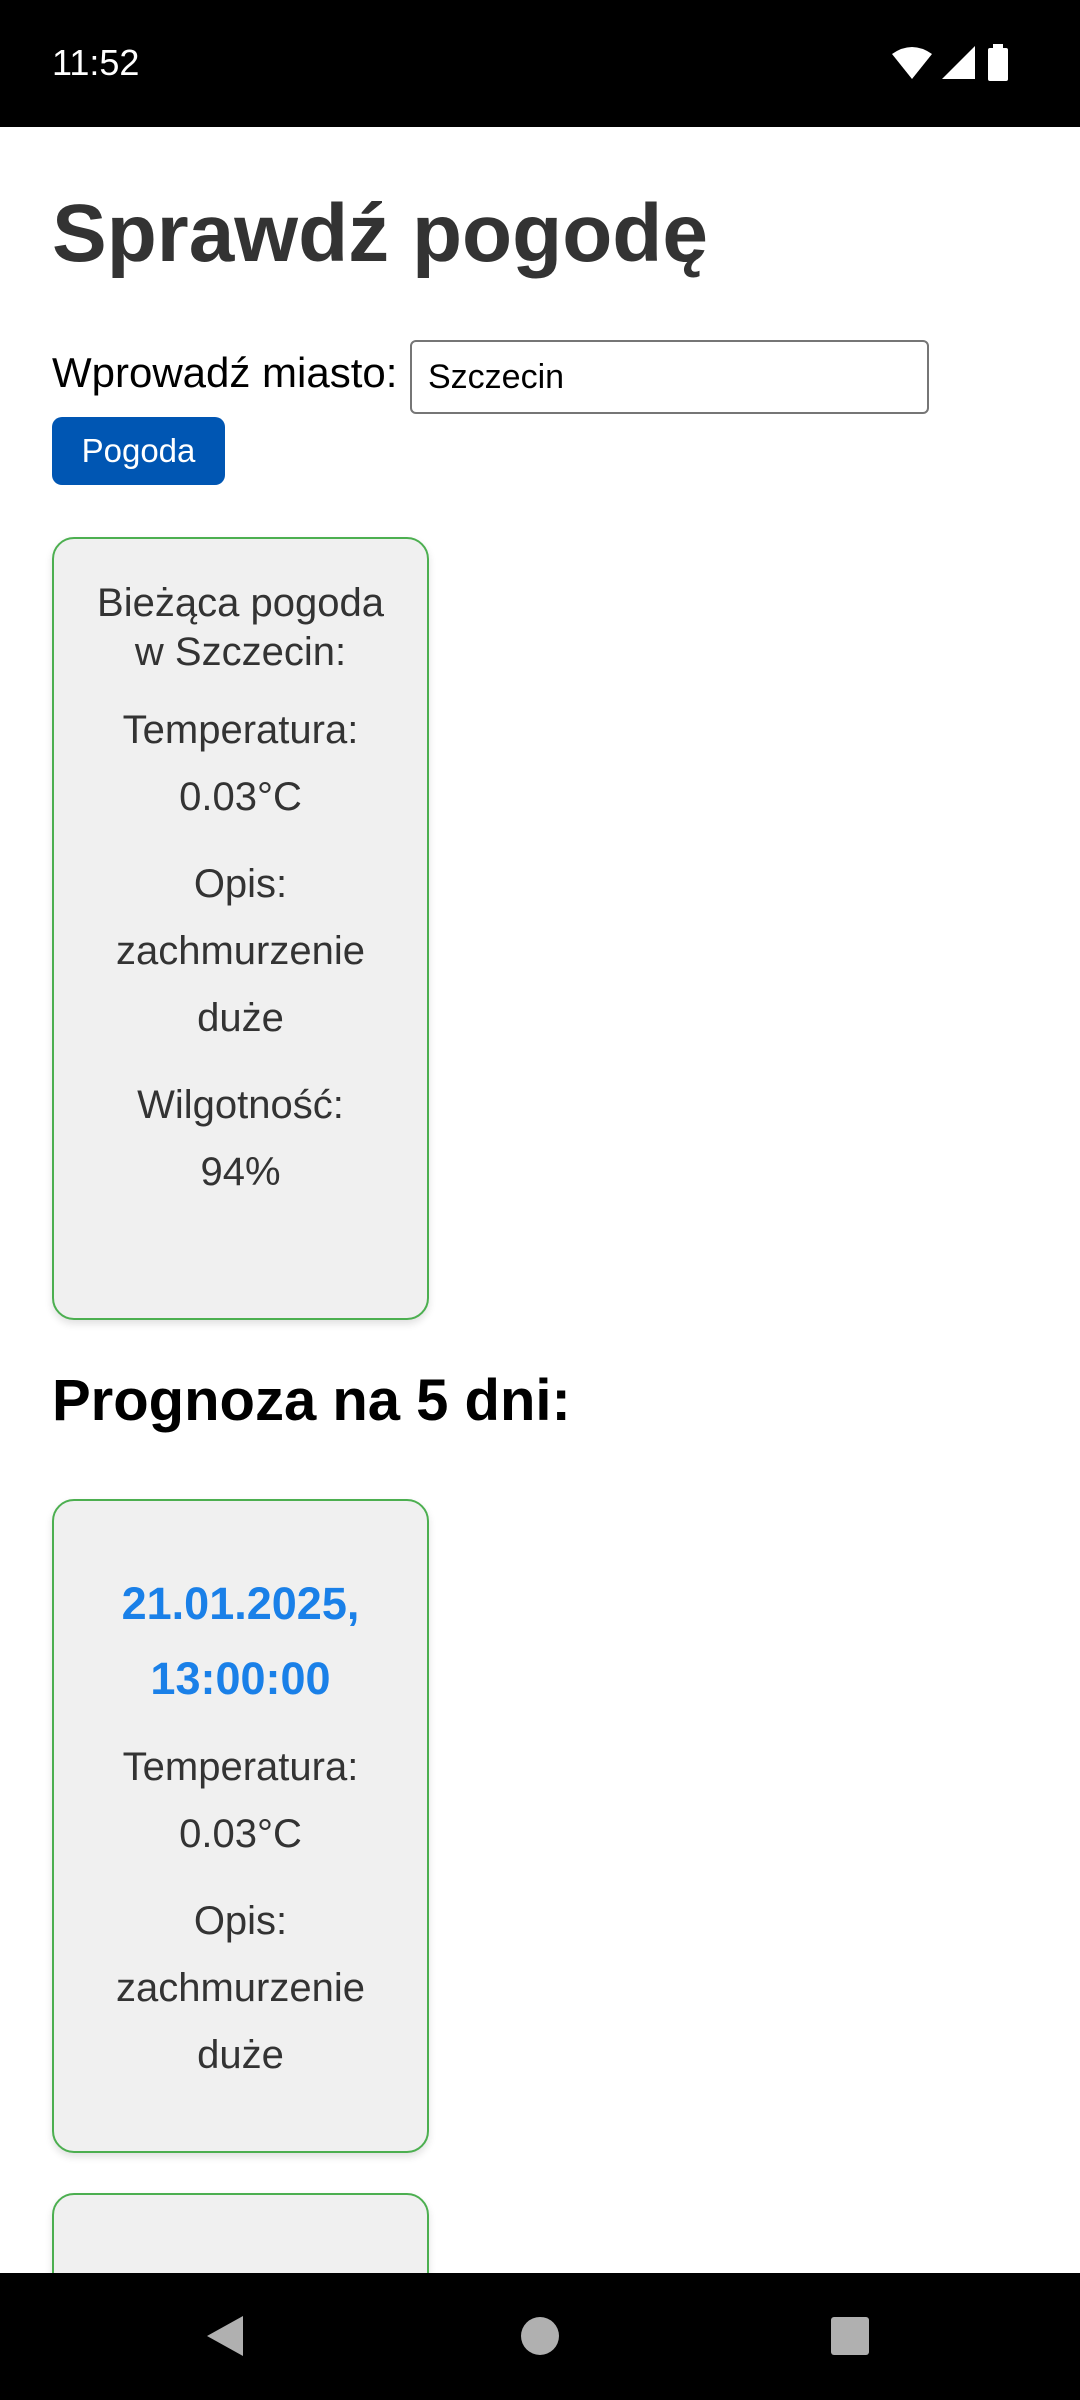 The height and width of the screenshot is (2400, 1080). I want to click on home-button, so click(540, 2336).